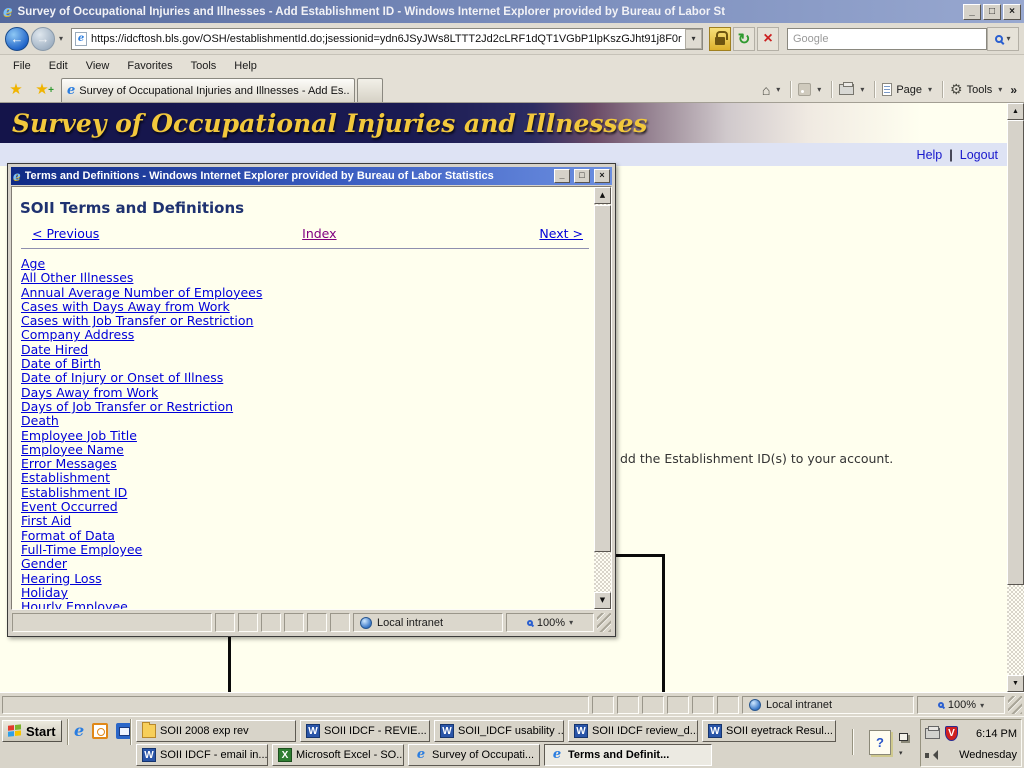 This screenshot has height=768, width=1024. I want to click on start-button: Start, so click(32, 731).